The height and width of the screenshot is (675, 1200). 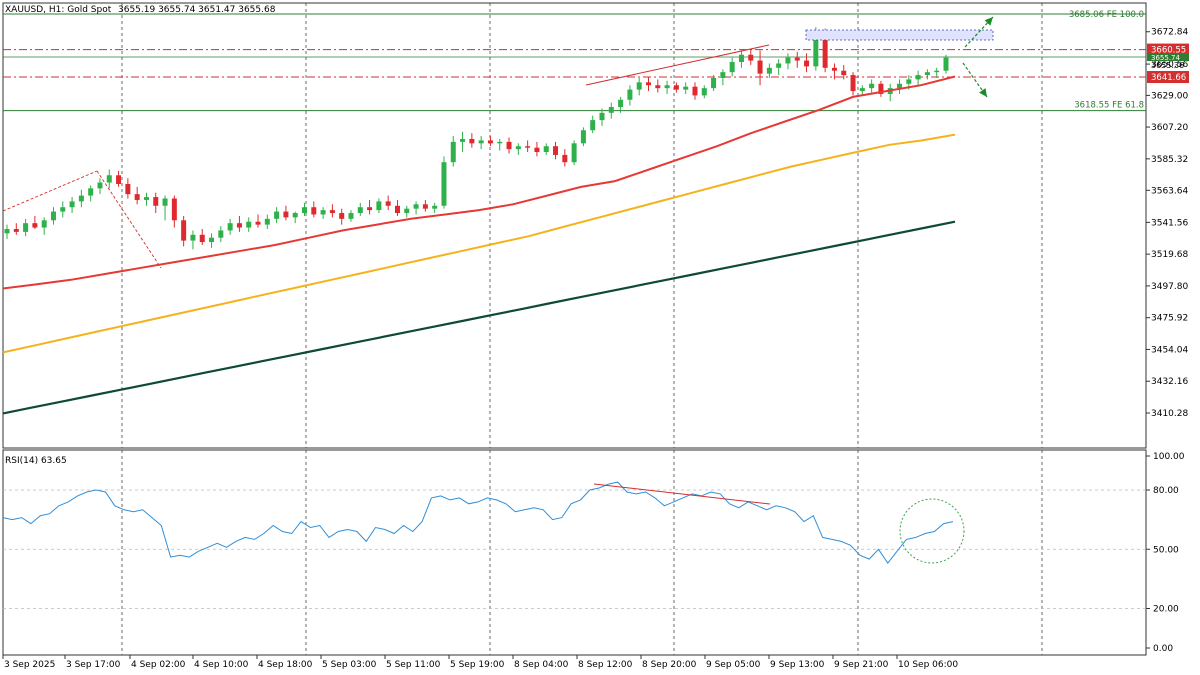 I want to click on y-tick-label: 3432.16, so click(x=1169, y=382).